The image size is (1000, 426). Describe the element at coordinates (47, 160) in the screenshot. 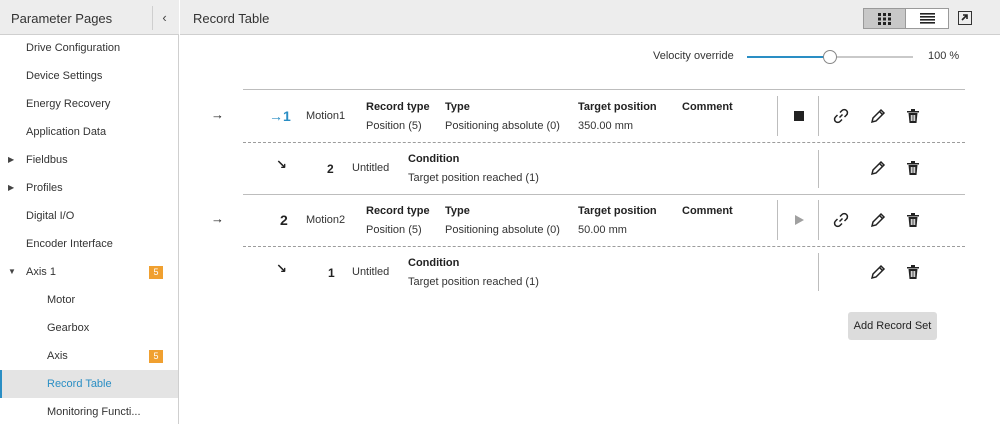

I see `sidebar-item-label: Fieldbus` at that location.